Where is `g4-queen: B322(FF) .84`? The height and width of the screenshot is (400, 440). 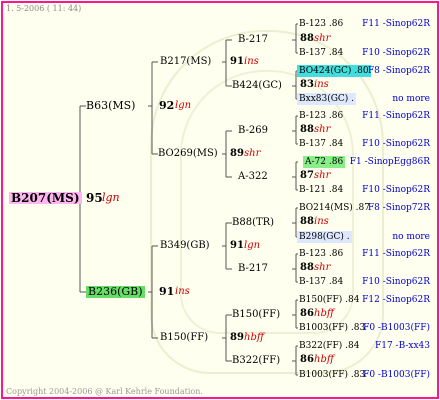
g4-queen: B322(FF) .84 is located at coordinates (329, 346).